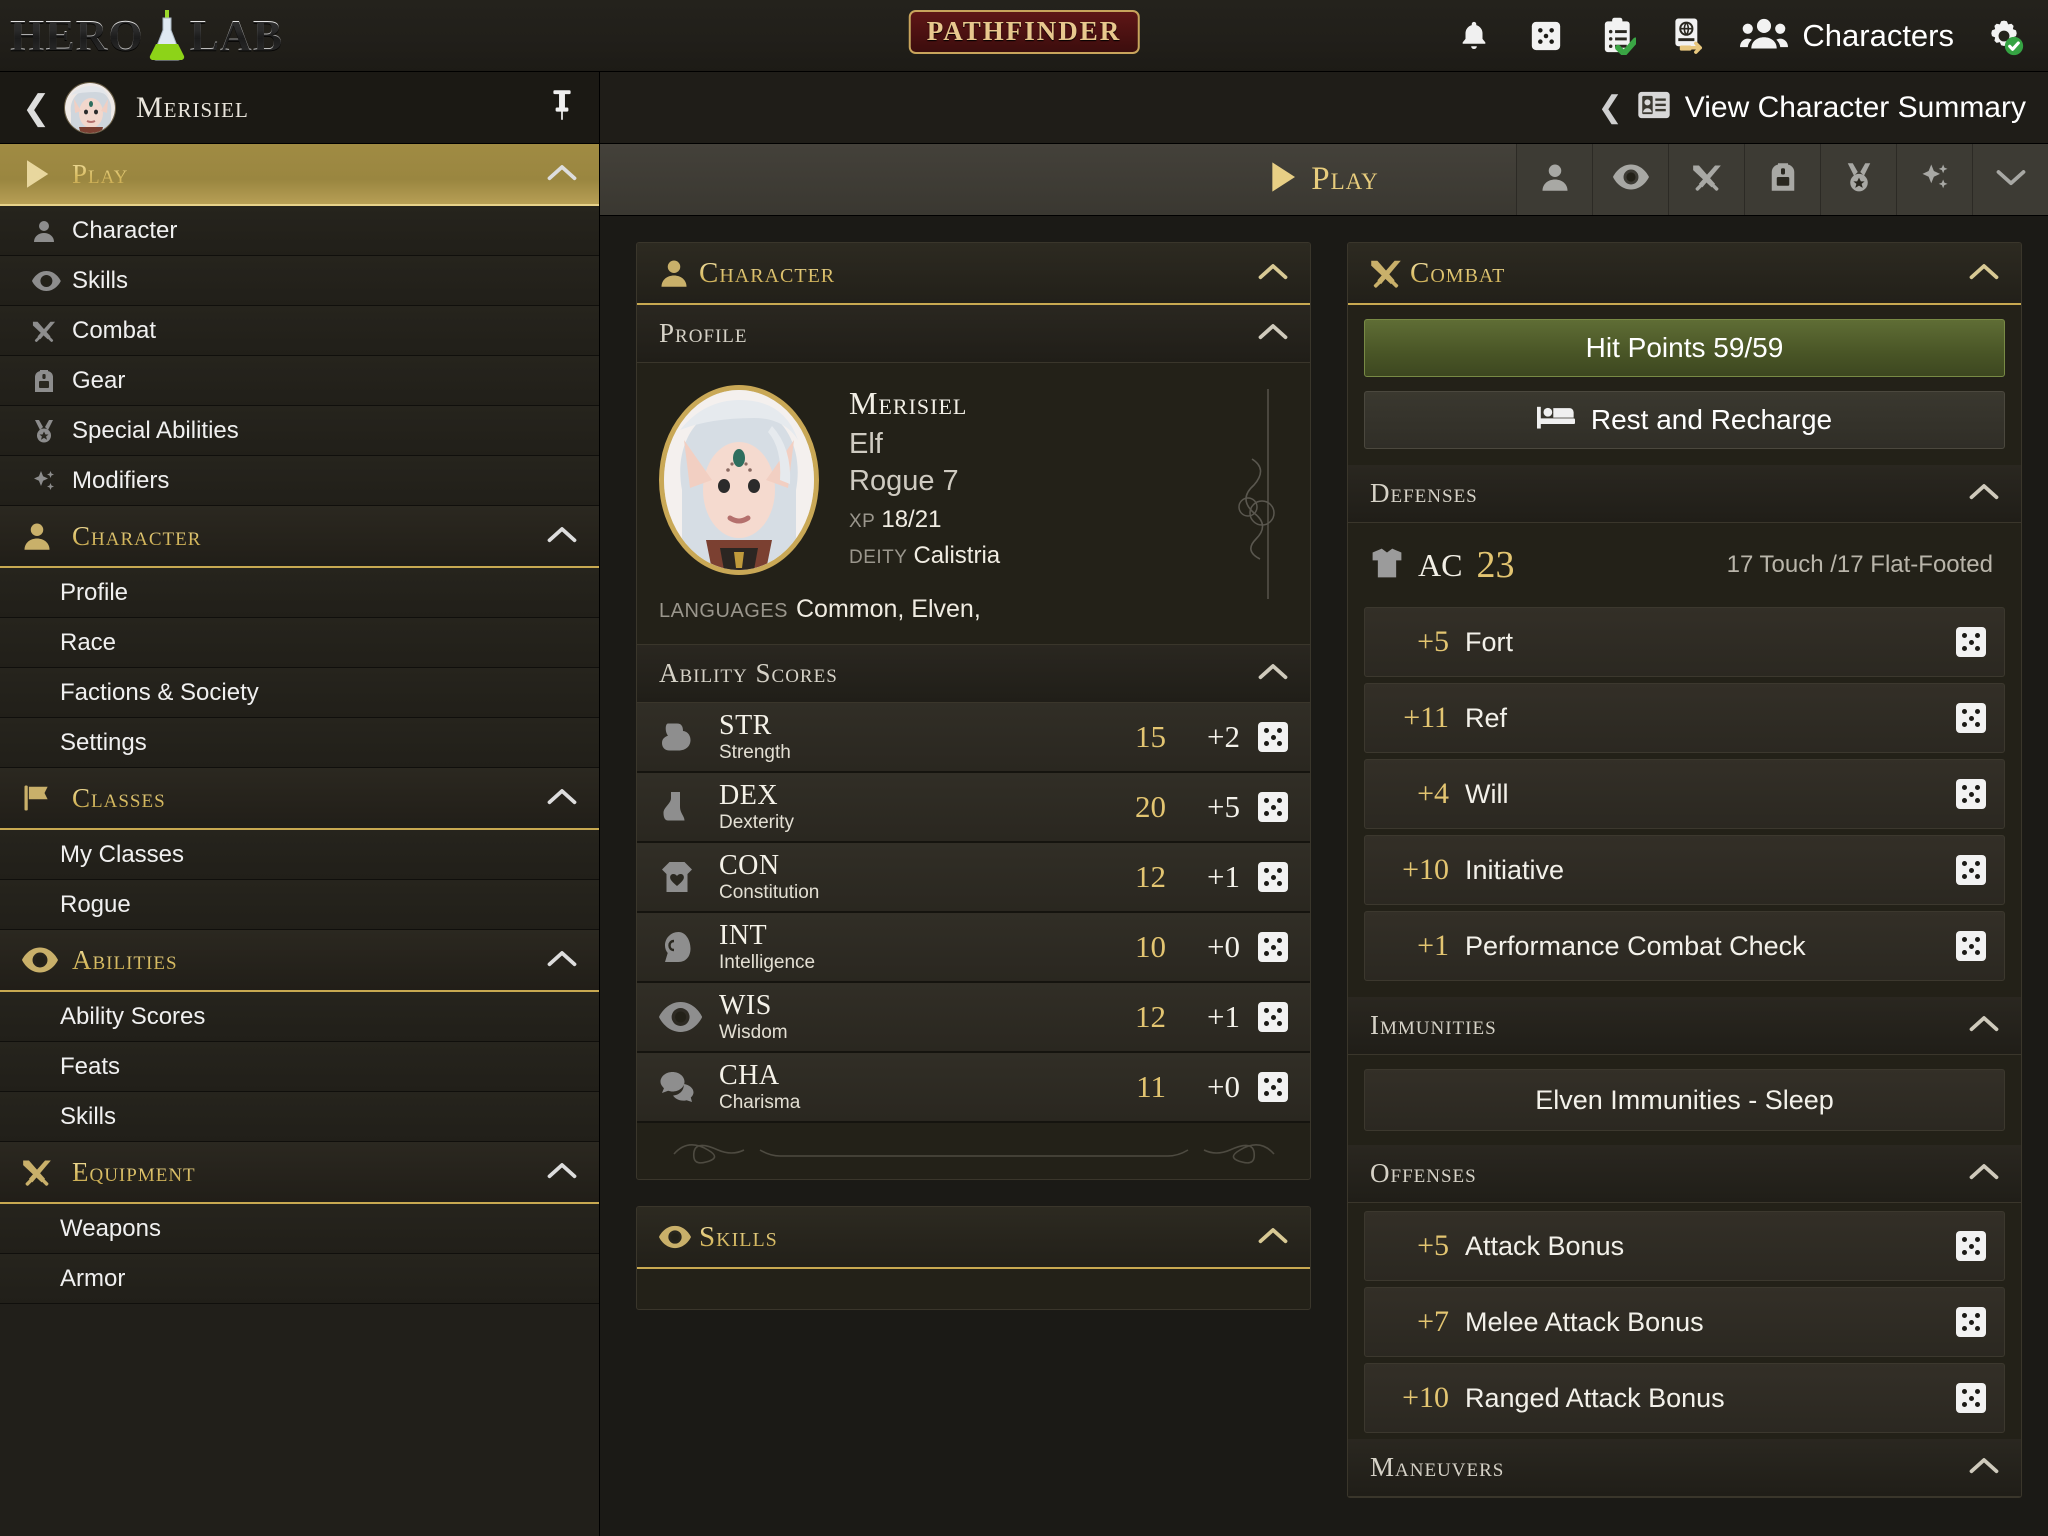  What do you see at coordinates (299, 331) in the screenshot?
I see `sidebar-item-combat: Combat` at bounding box center [299, 331].